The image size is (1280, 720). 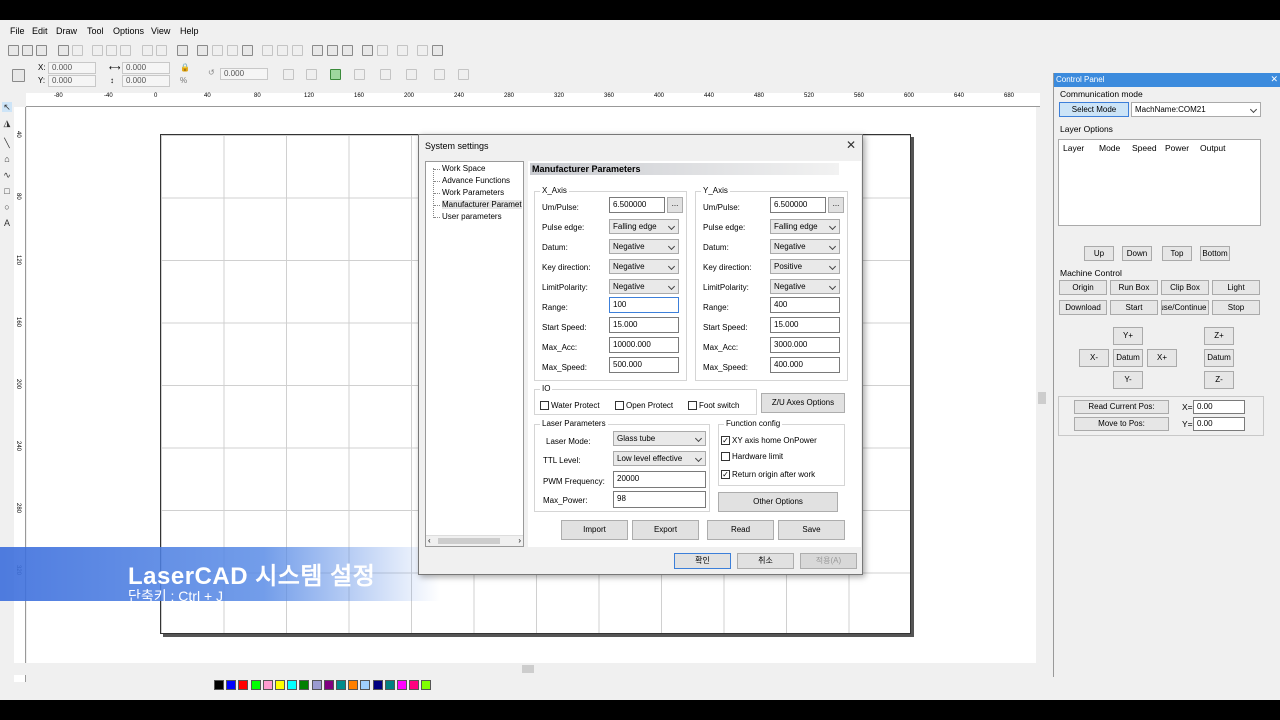 What do you see at coordinates (619, 405) in the screenshot?
I see `open-protect-checkbox` at bounding box center [619, 405].